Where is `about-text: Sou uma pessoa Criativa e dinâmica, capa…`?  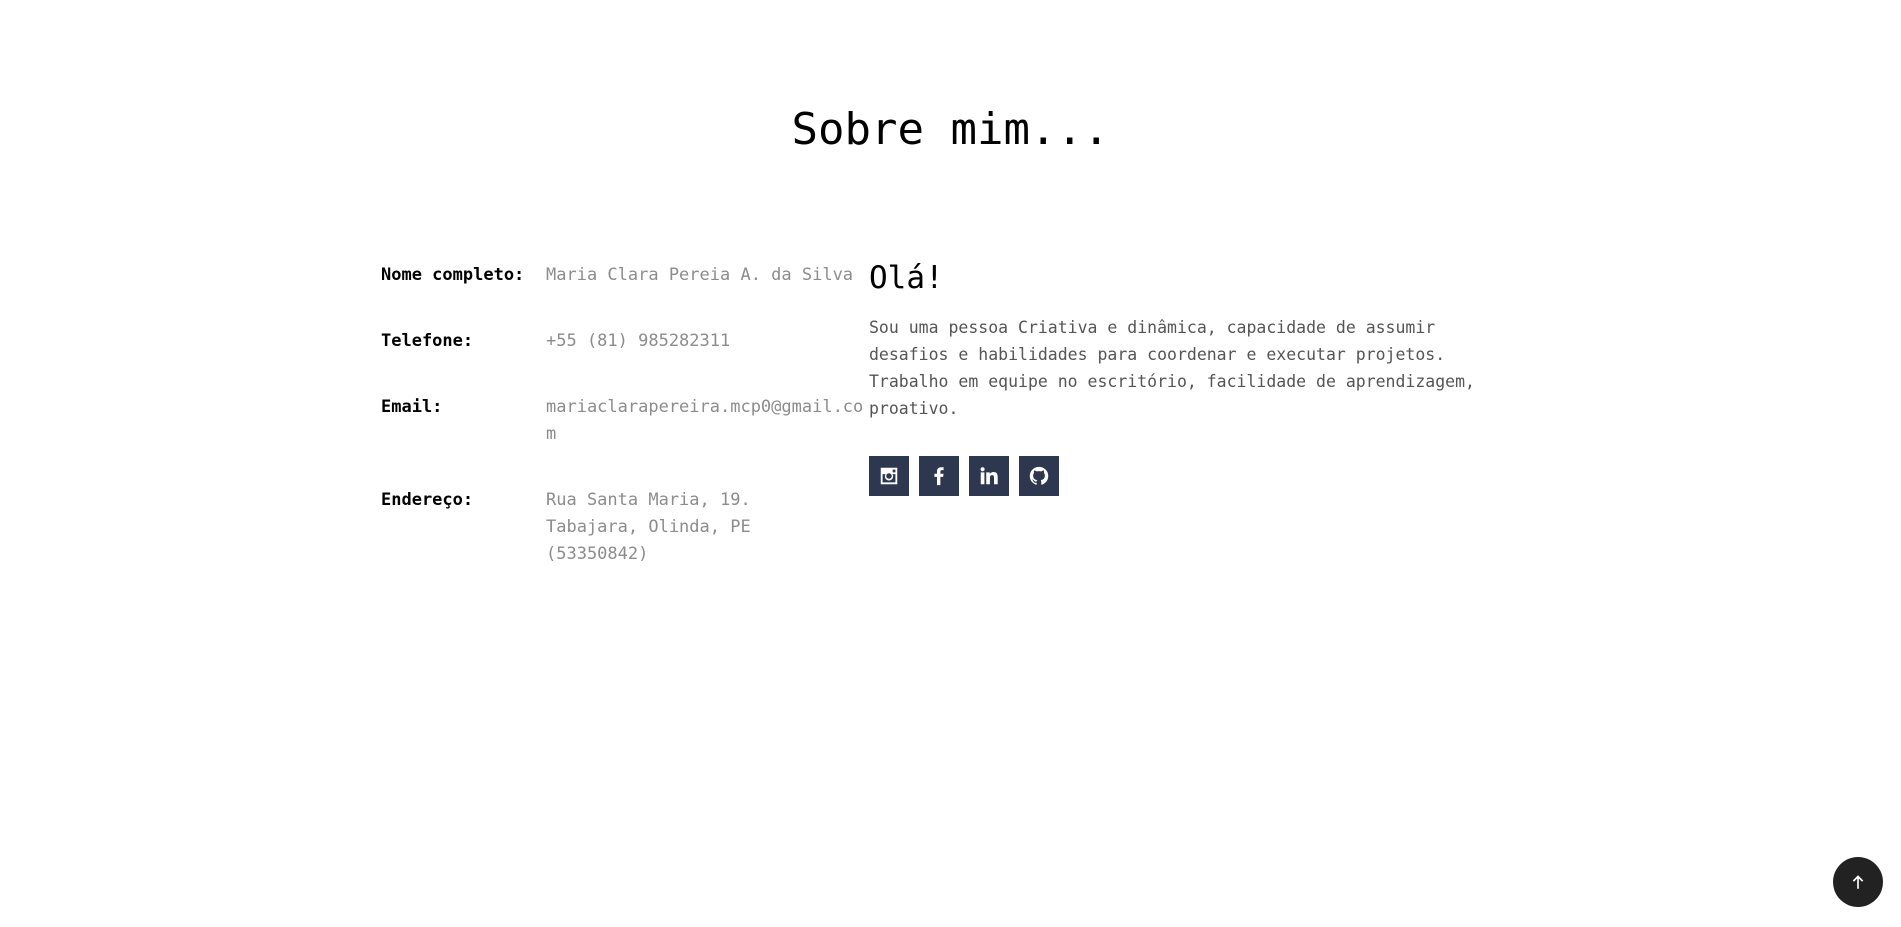 about-text: Sou uma pessoa Criativa e dinâmica, capa… is located at coordinates (1172, 368).